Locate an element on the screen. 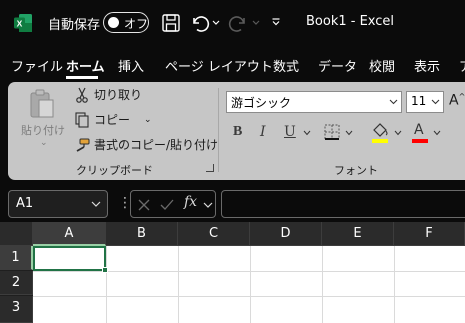 Image resolution: width=465 pixels, height=323 pixels. excel-logo-icon: X is located at coordinates (23, 23).